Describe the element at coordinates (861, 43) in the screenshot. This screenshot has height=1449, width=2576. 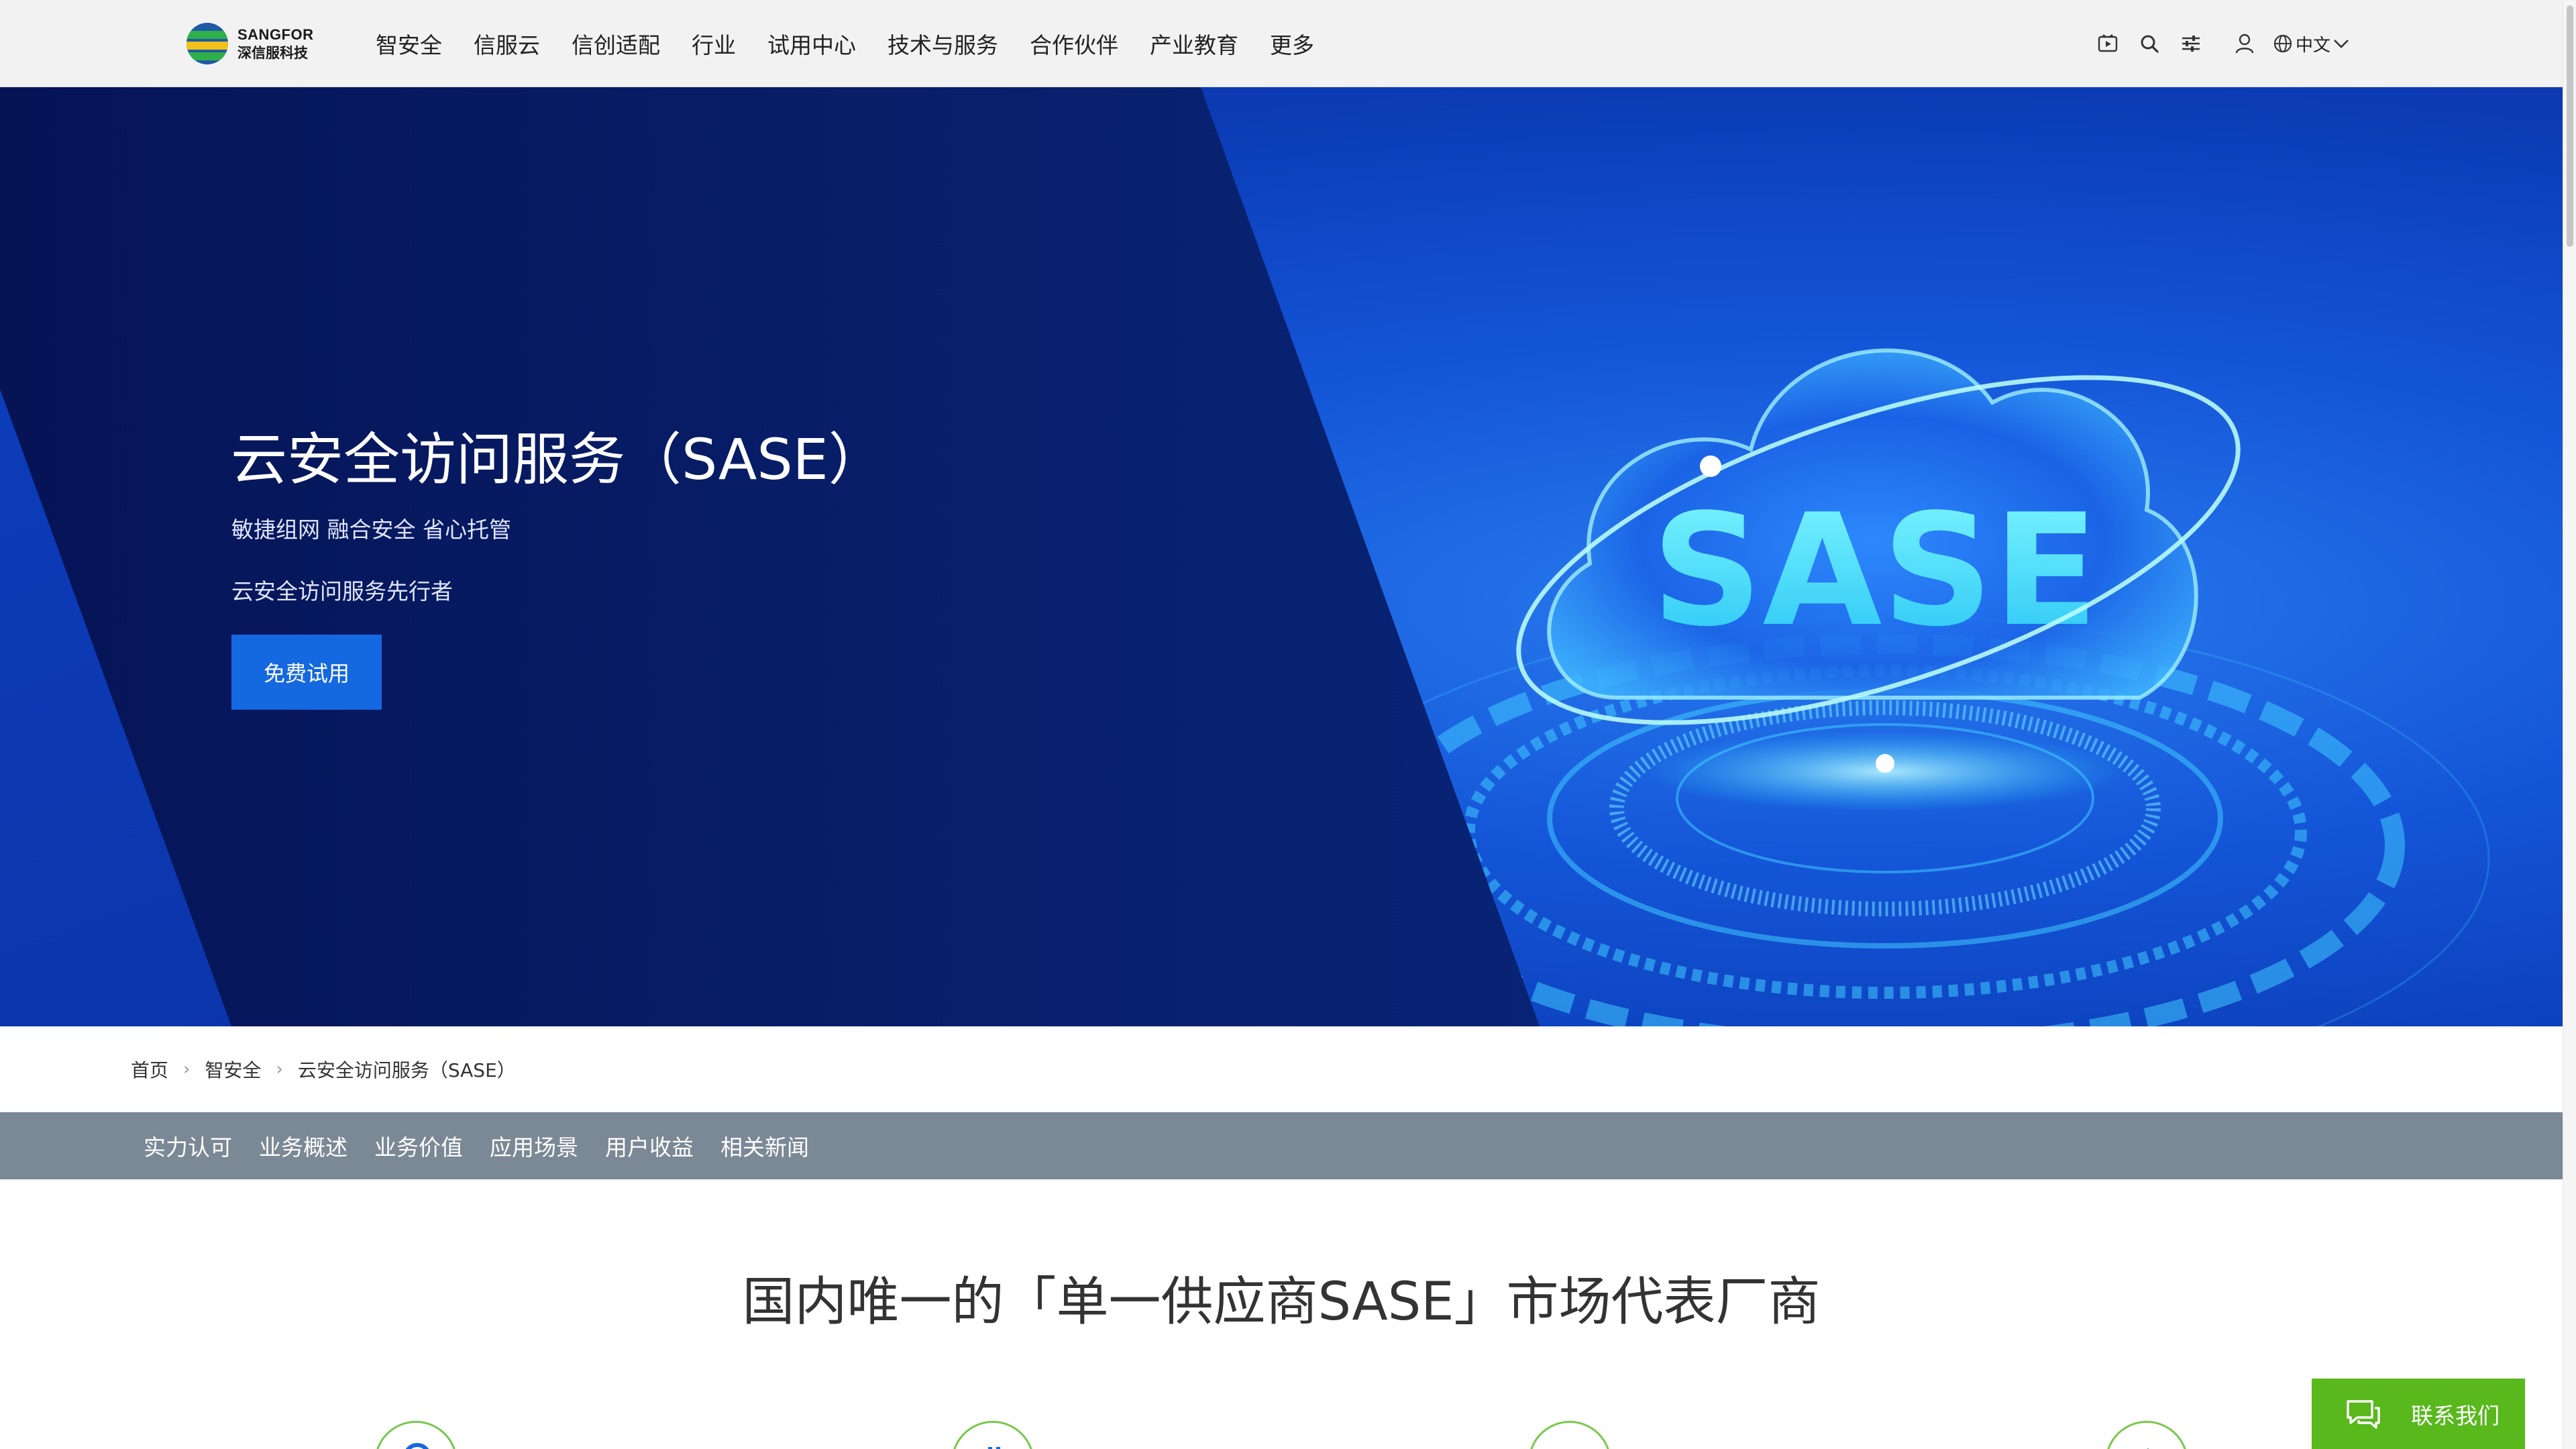
I see `main-nav: 智安全 信服云 信创适配 行业 试用中心 技术与服务 合作伙伴 产业教育 更多` at that location.